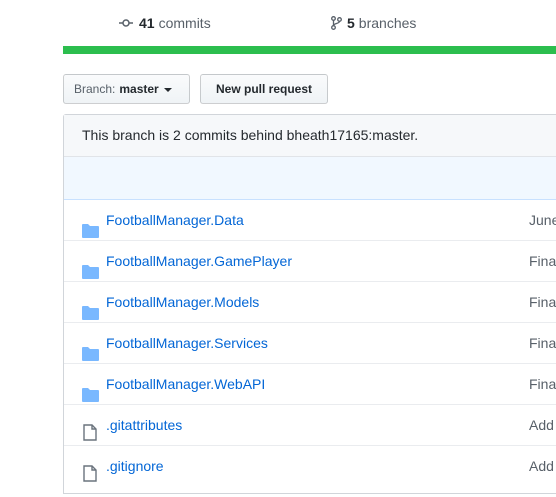 This screenshot has width=556, height=497. Describe the element at coordinates (184, 23) in the screenshot. I see `commits-label: commits` at that location.